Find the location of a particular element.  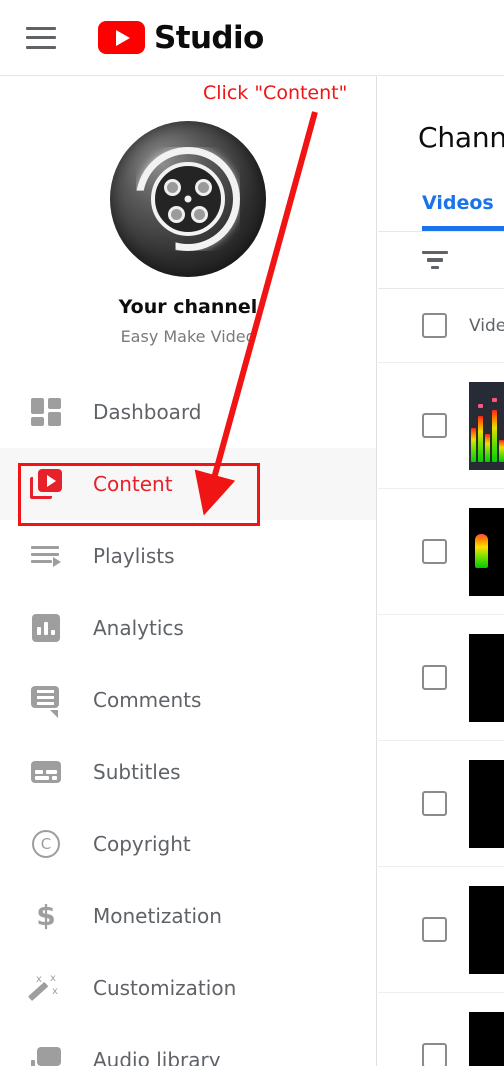

content-video-stack-icon is located at coordinates (46, 484).